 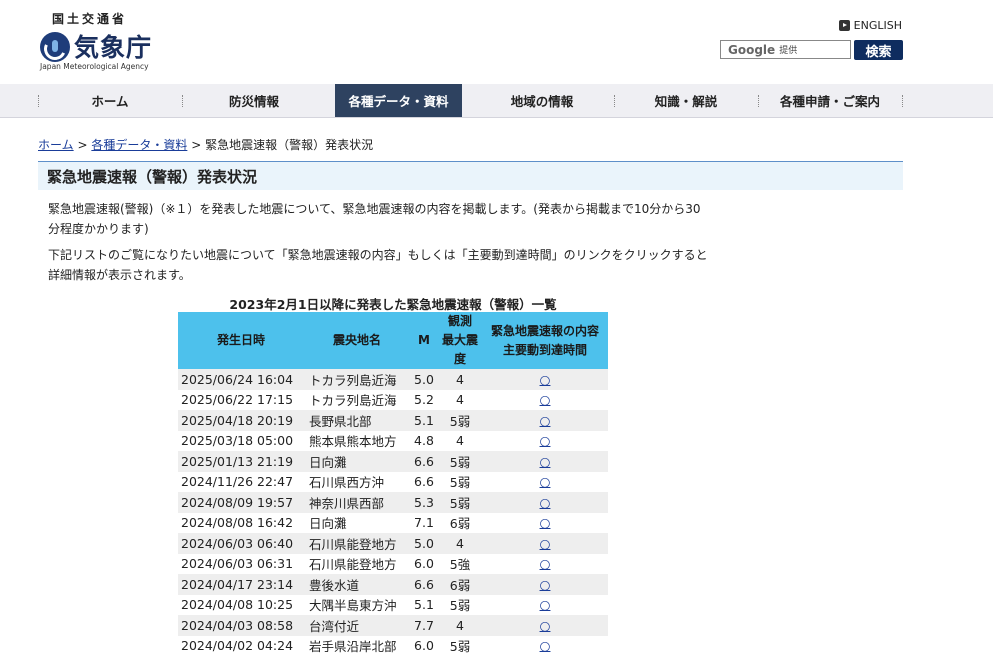 I want to click on table-row: 2024/06/03 06:40石川県能登地方5.04○, so click(x=393, y=543).